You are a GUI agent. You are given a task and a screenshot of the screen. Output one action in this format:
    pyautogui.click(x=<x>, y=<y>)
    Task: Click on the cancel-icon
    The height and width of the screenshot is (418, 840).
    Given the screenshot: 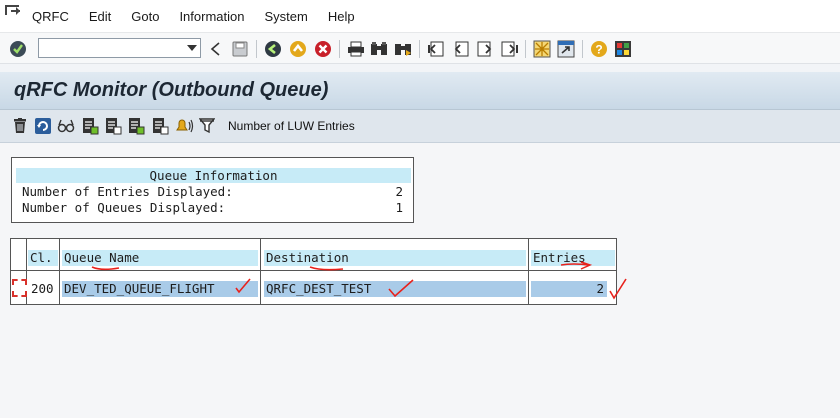 What is the action you would take?
    pyautogui.click(x=323, y=49)
    